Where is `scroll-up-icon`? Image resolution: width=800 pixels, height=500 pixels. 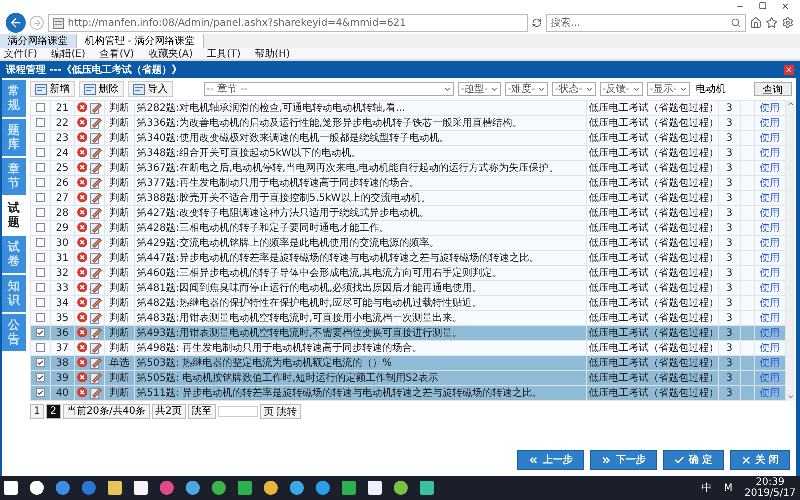
scroll-up-icon is located at coordinates (790, 104).